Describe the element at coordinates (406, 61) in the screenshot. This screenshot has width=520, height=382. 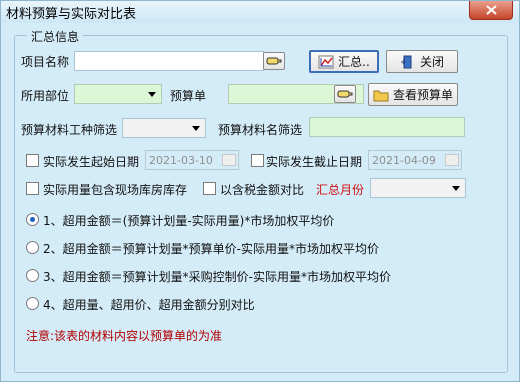
I see `door-exit-icon` at that location.